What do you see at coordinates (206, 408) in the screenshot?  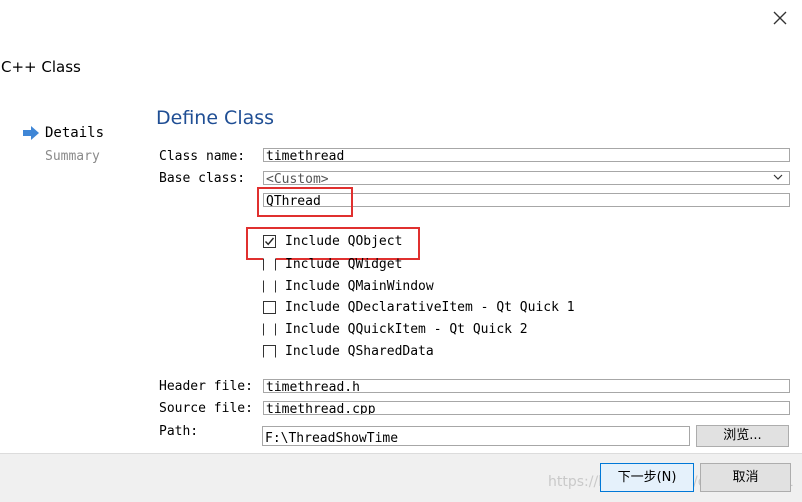 I see `source-file-label: Source file:` at bounding box center [206, 408].